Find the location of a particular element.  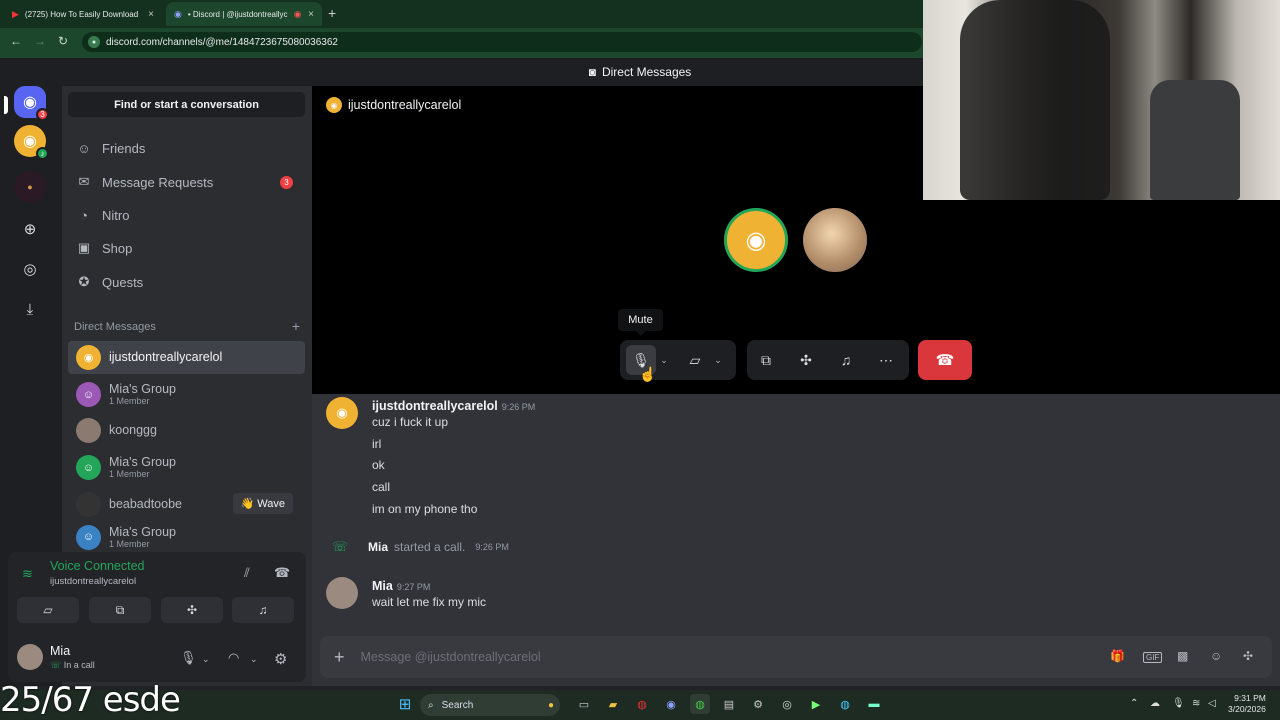

tooltip-arrow is located at coordinates (641, 333).